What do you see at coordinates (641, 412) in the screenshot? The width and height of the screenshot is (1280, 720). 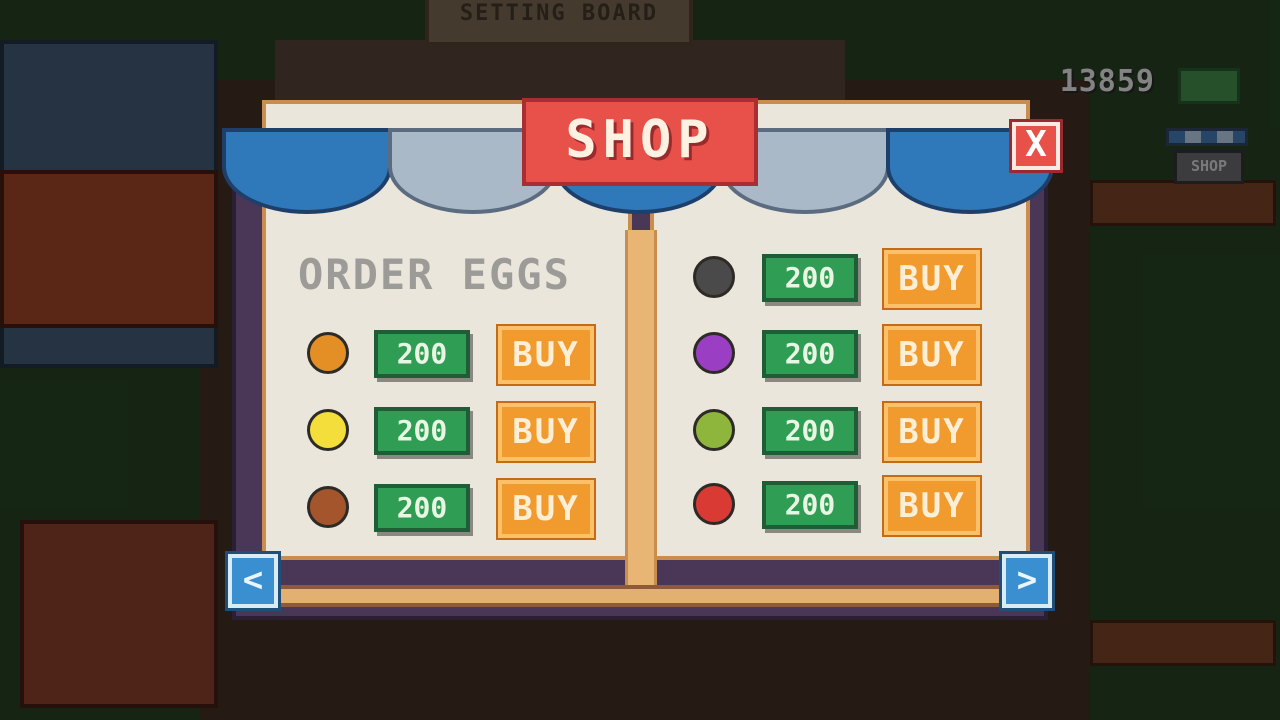 I see `book-spine` at bounding box center [641, 412].